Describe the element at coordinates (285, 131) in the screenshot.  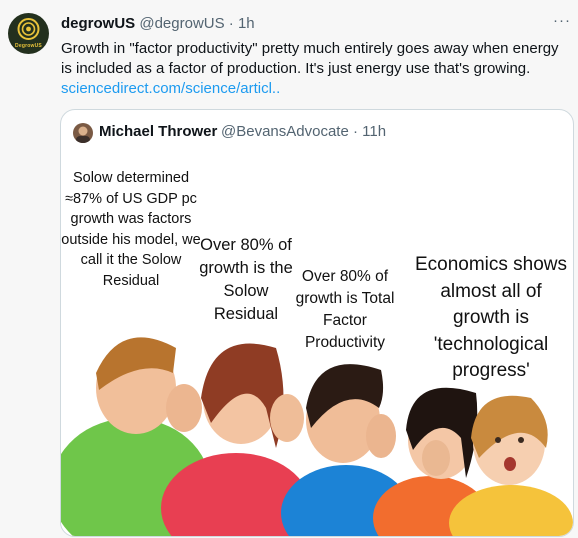
I see `quoted-handle: @BevansAdvocate` at that location.